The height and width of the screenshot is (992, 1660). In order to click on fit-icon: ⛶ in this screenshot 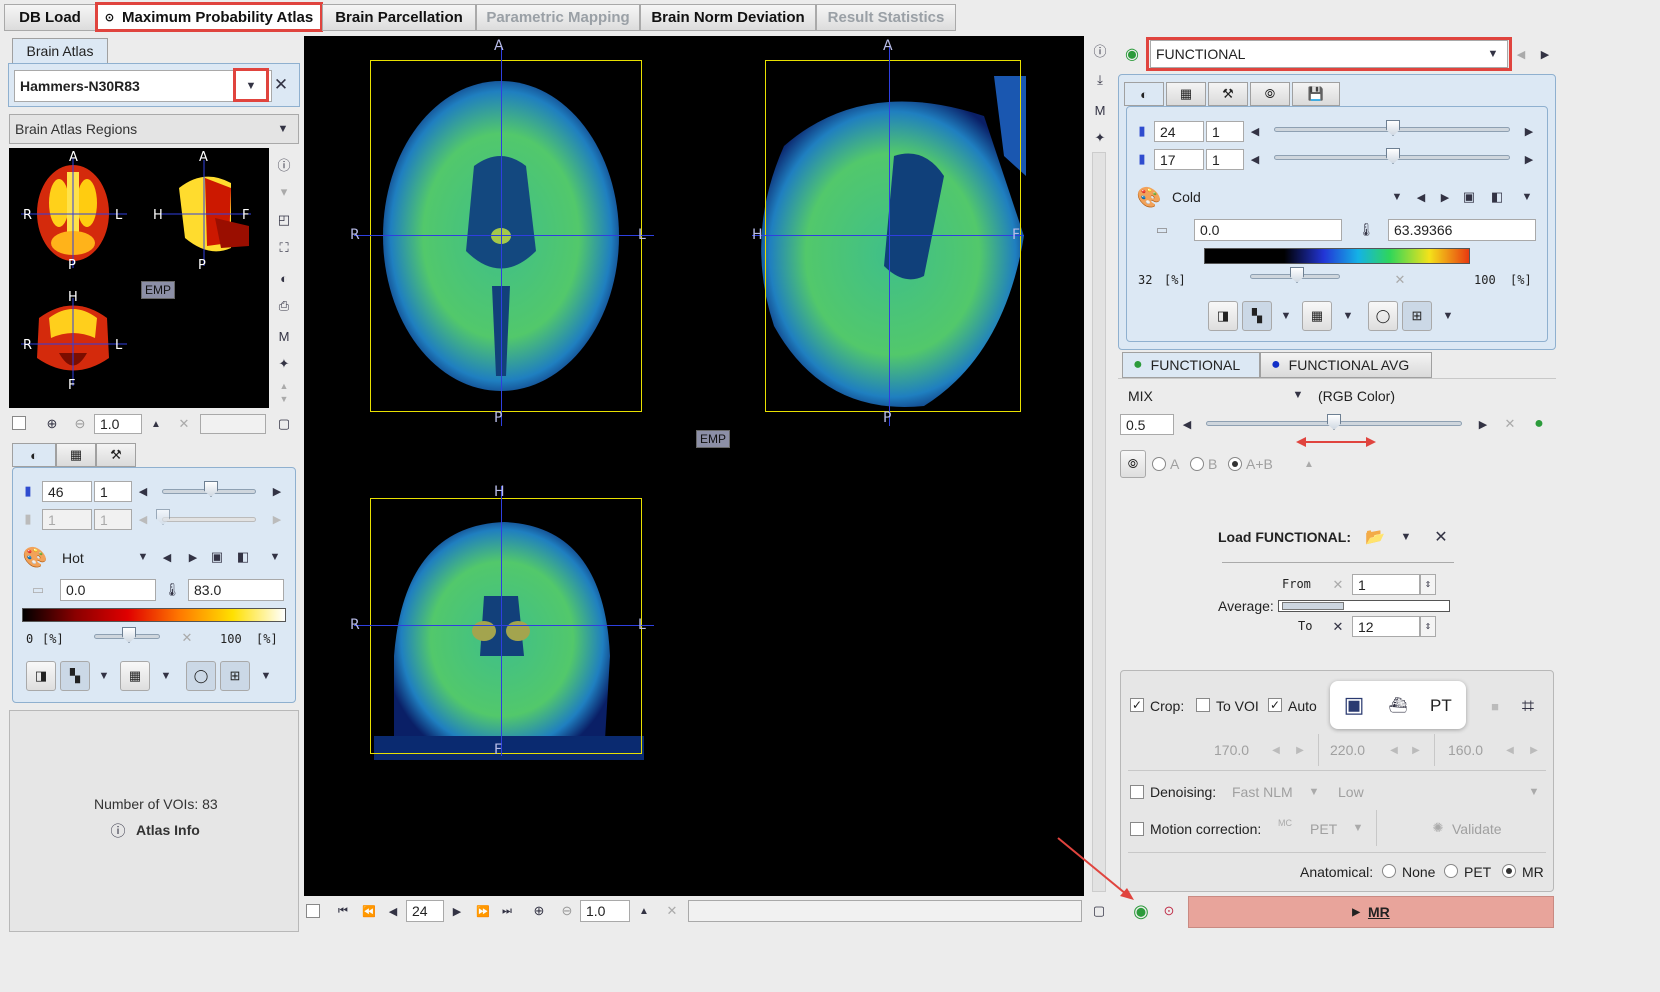, I will do `click(284, 248)`.